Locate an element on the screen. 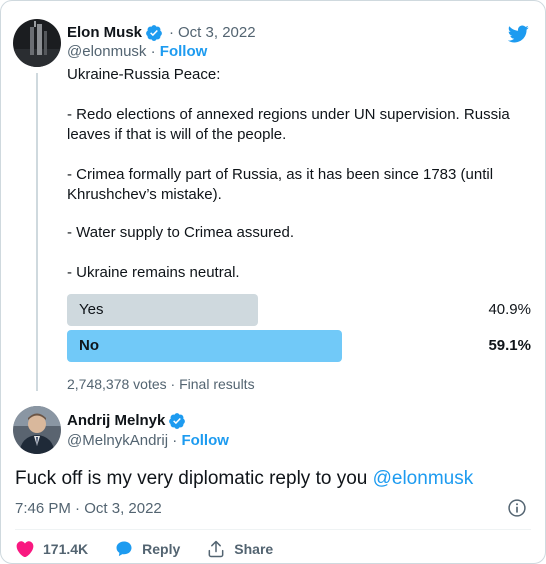 The height and width of the screenshot is (564, 546). mention-link: @elonmusk is located at coordinates (423, 478).